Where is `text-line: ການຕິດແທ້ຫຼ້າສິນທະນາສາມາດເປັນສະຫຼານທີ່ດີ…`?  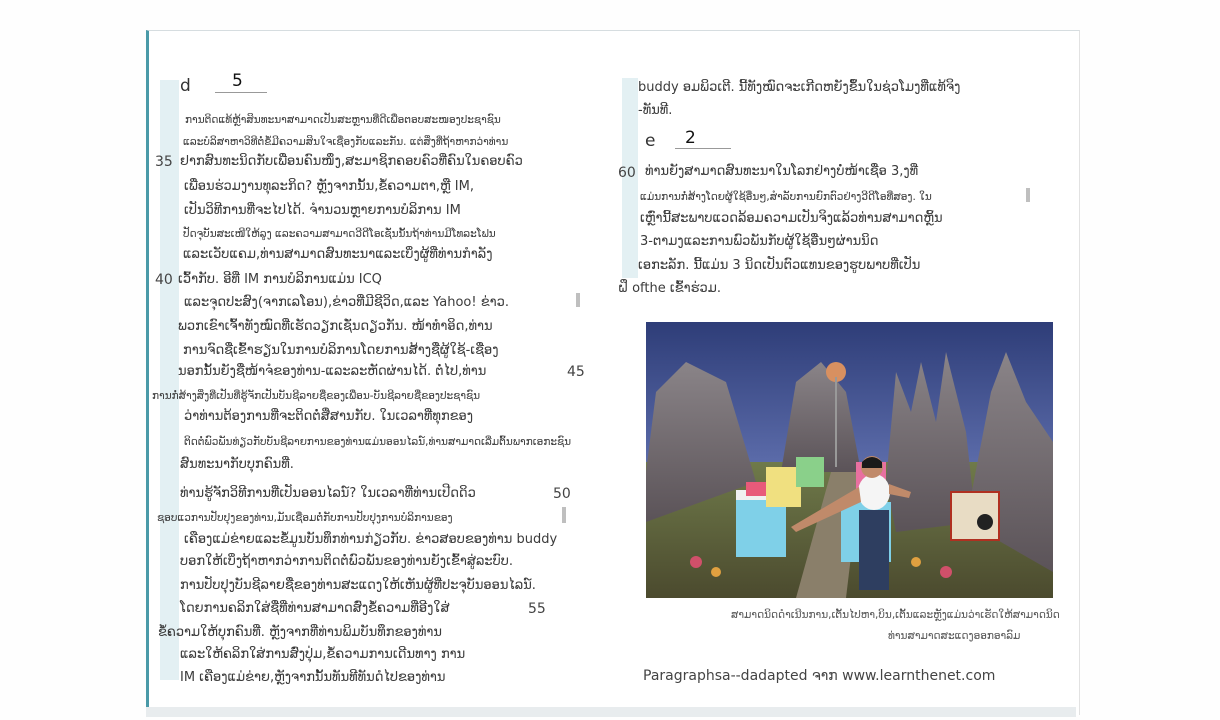 text-line: ການຕິດແທ້ຫຼ້າສິນທະນາສາມາດເປັນສະຫຼານທີ່ດີ… is located at coordinates (343, 120).